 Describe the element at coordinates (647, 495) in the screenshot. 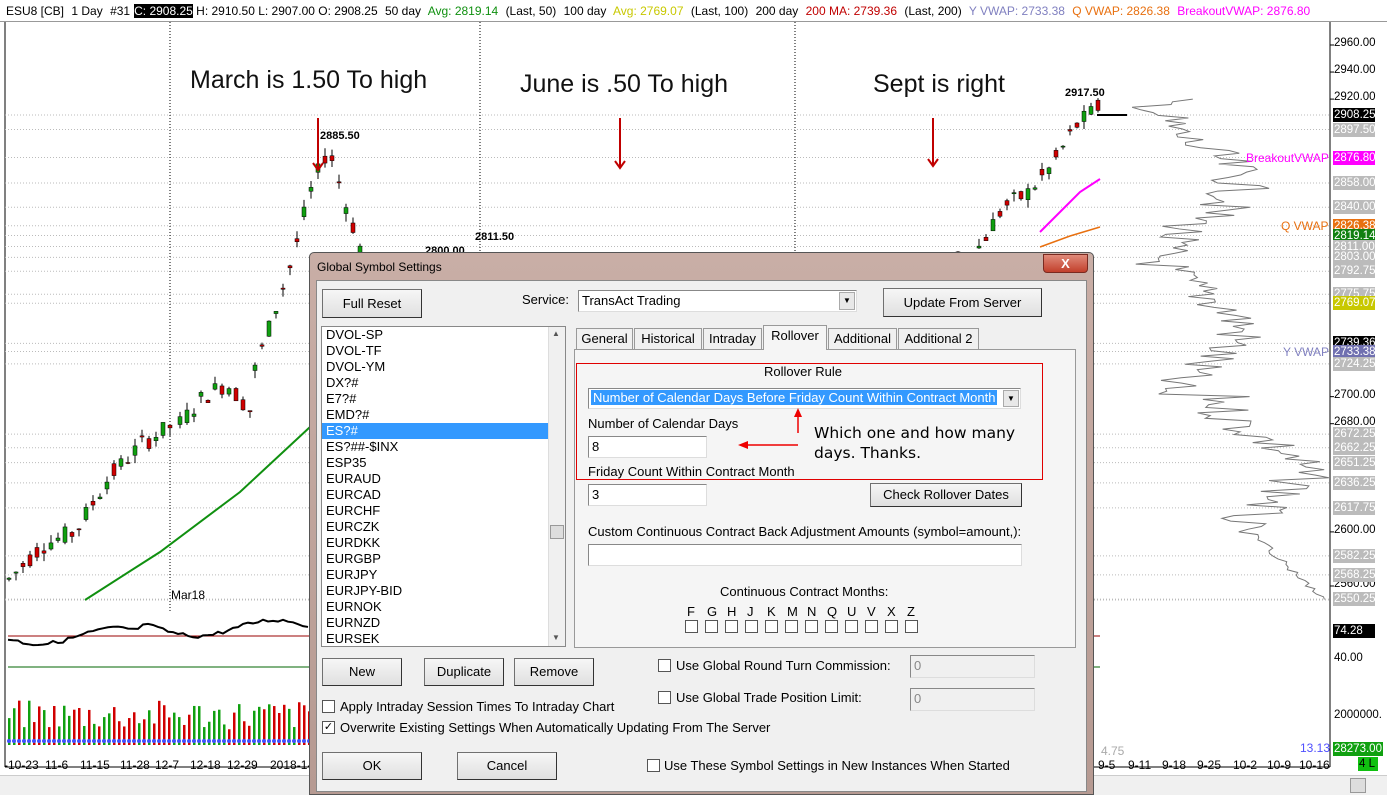

I see `friday-count-input: 3` at that location.